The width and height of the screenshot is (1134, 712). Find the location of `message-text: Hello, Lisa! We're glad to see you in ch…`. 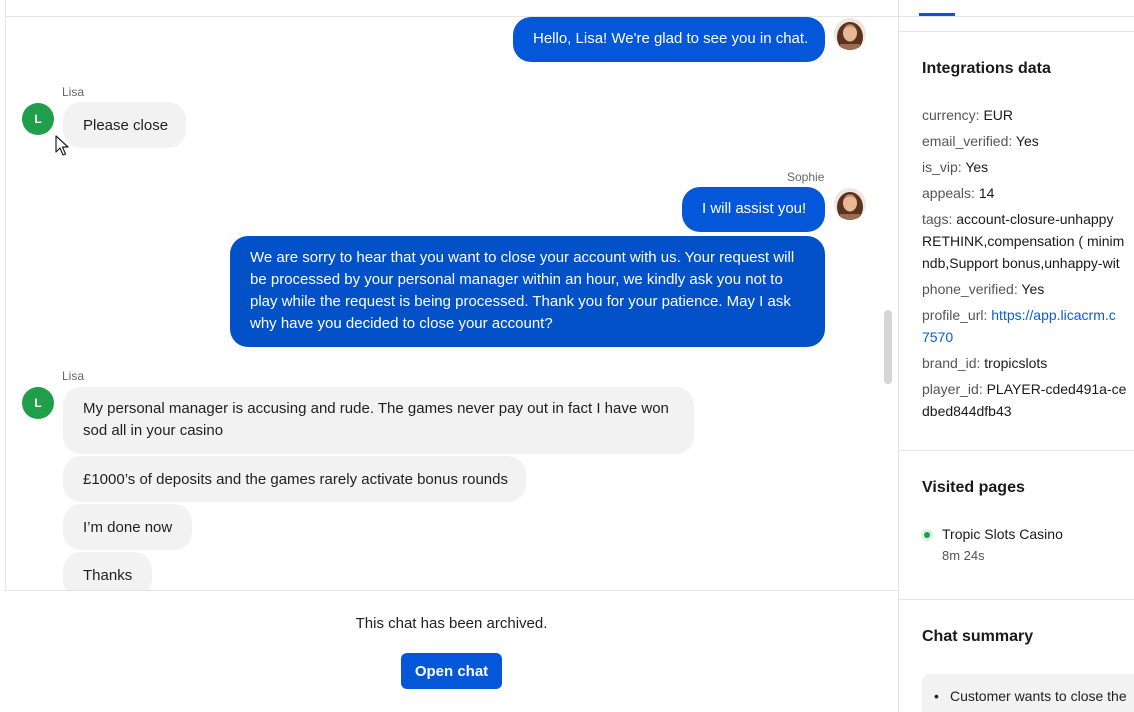

message-text: Hello, Lisa! We're glad to see you in ch… is located at coordinates (671, 38).